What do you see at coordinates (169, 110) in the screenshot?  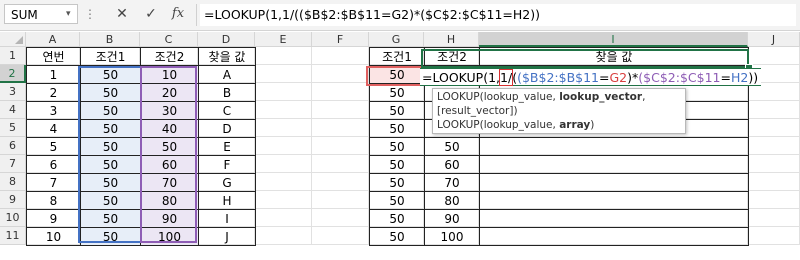 I see `left-table-cell: 30` at bounding box center [169, 110].